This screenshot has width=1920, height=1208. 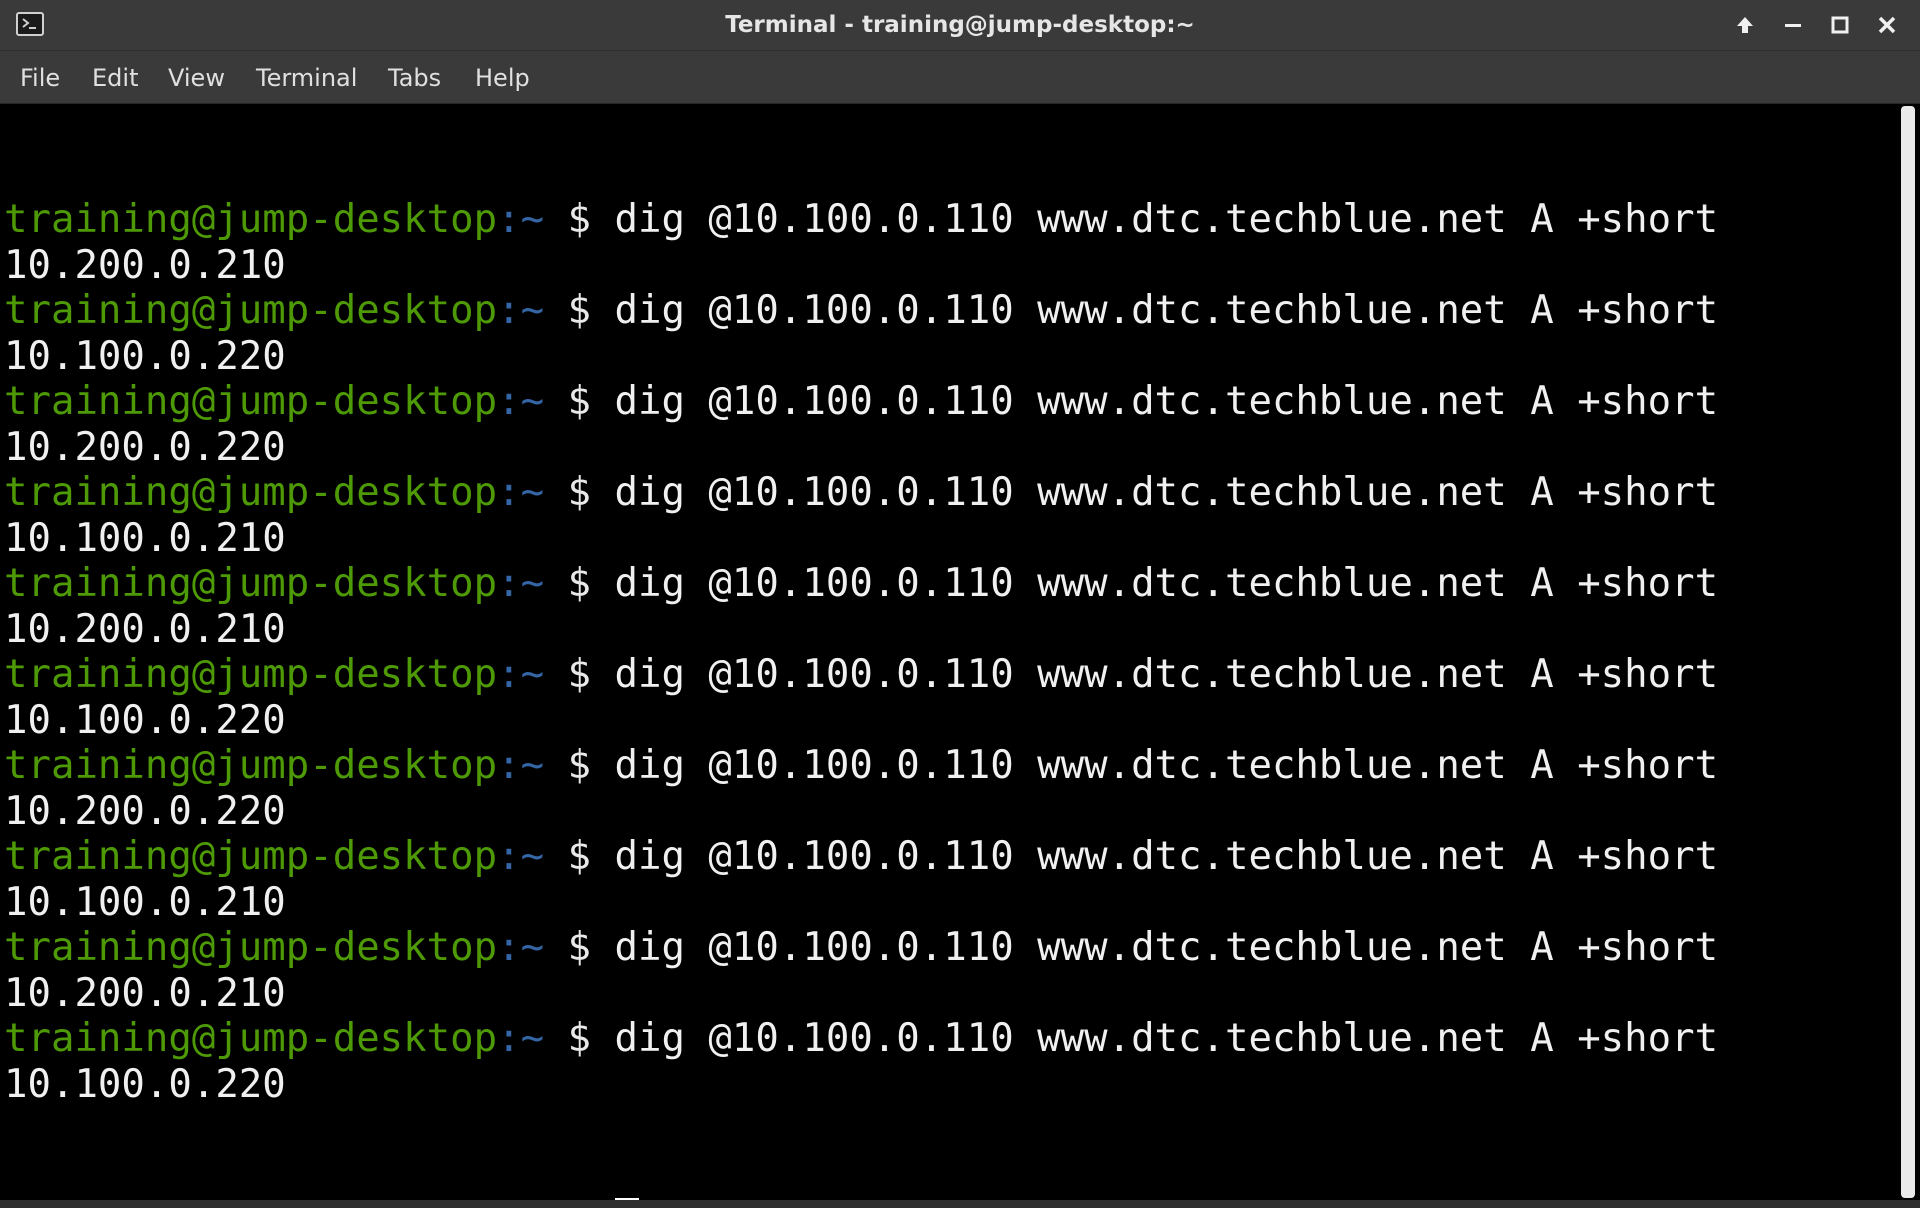 What do you see at coordinates (40, 77) in the screenshot?
I see `menu-file: File` at bounding box center [40, 77].